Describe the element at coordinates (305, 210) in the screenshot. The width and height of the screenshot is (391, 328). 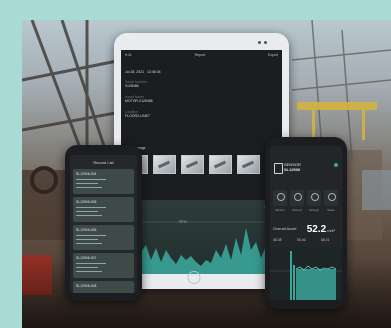
I see `tool-labels: Monitor Record Settings Share` at that location.